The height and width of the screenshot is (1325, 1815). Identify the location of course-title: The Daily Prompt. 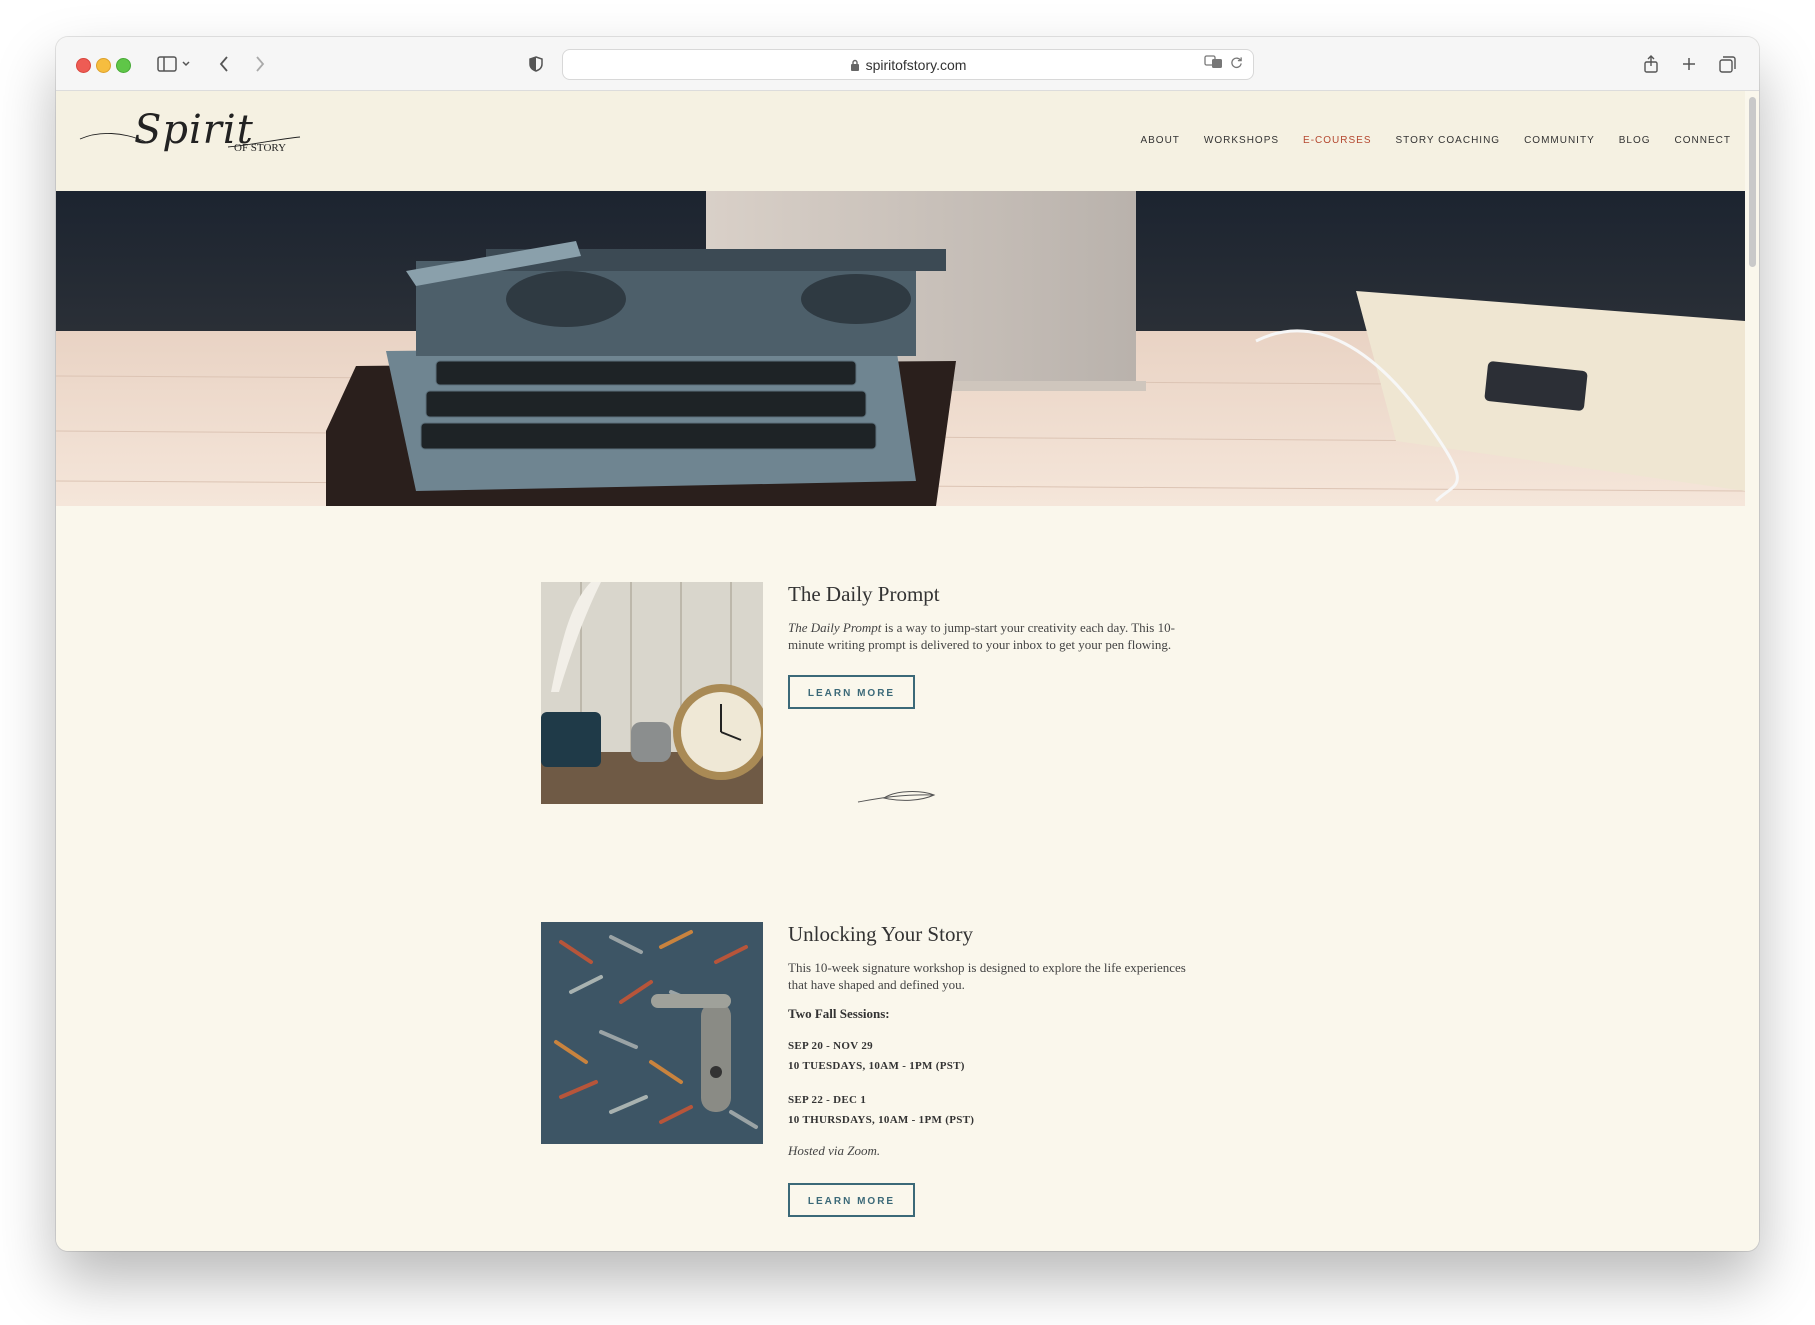
(864, 594).